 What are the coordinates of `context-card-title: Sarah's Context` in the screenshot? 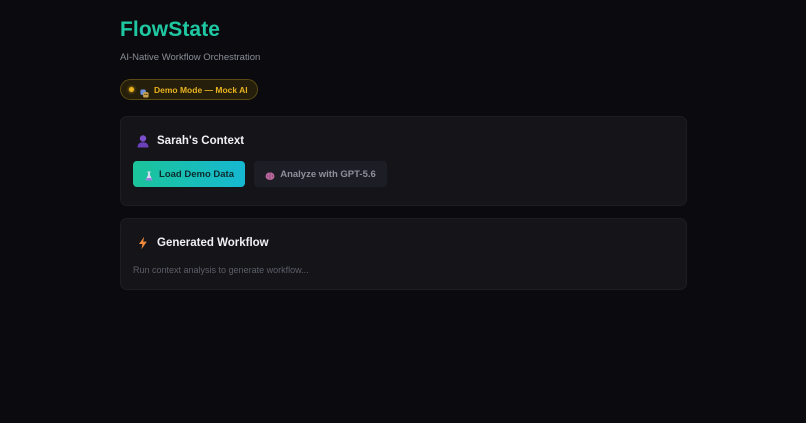 It's located at (201, 141).